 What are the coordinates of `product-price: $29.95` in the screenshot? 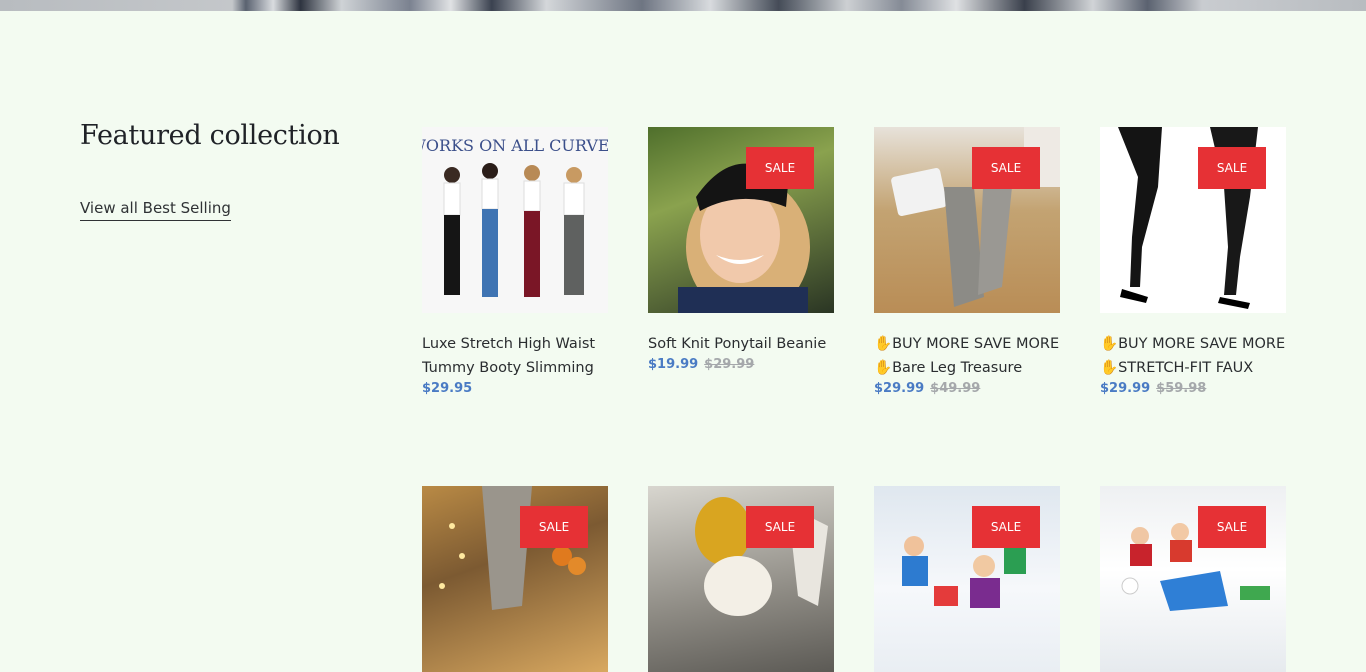 It's located at (447, 388).